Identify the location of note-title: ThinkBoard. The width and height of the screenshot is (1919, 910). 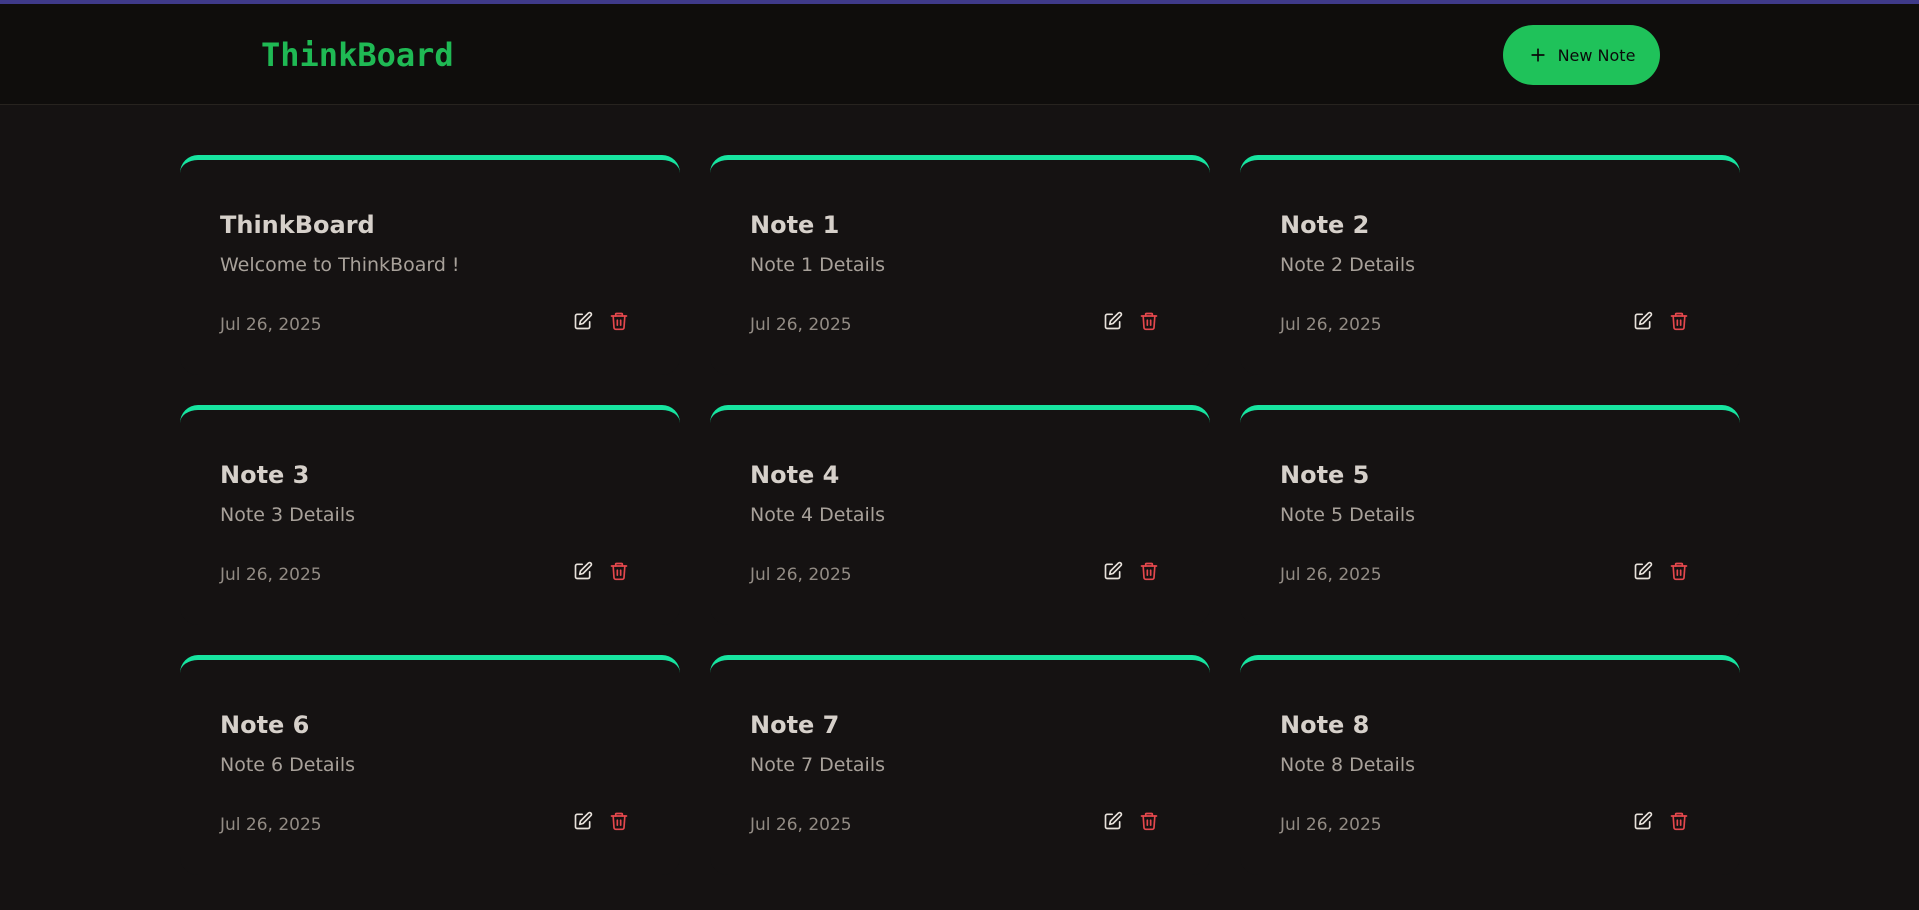
(297, 225).